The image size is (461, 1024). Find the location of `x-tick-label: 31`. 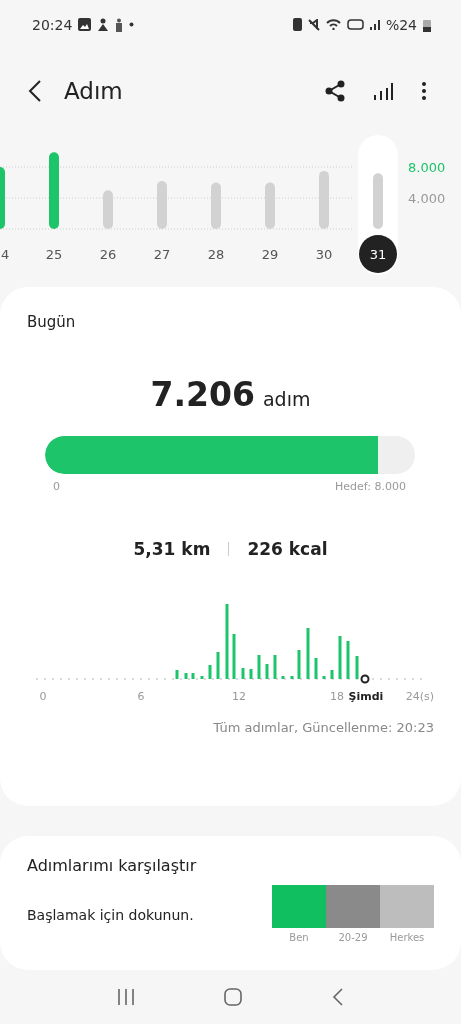

x-tick-label: 31 is located at coordinates (378, 254).